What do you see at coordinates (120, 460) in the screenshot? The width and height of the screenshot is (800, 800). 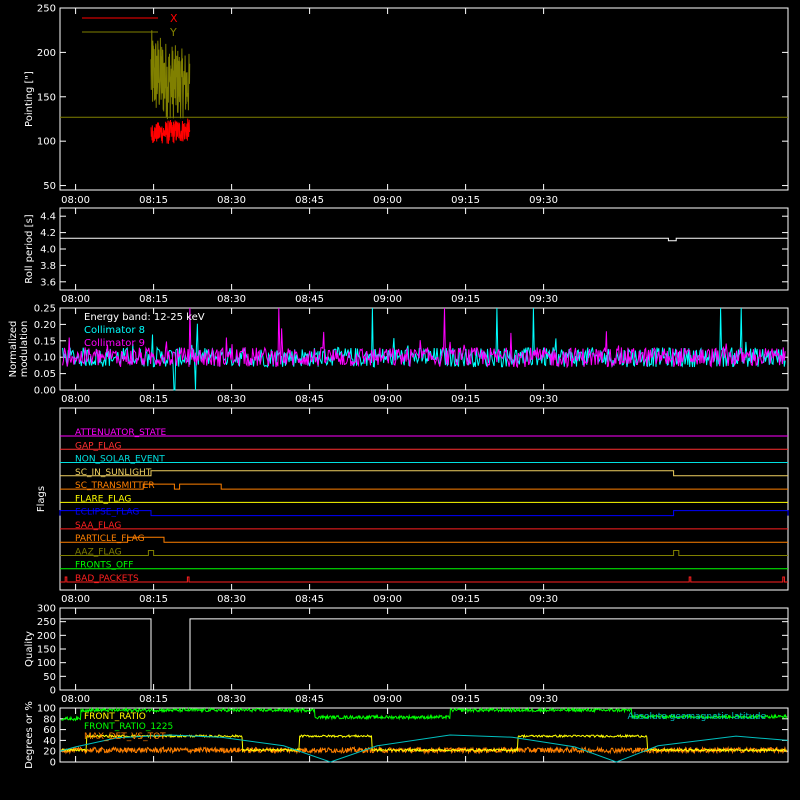 I see `flag-label-non-solar-event: NON_SOLAR_EVENT` at bounding box center [120, 460].